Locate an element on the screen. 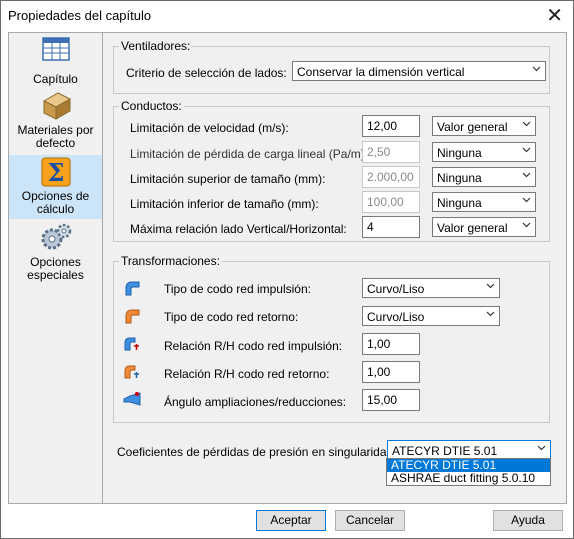  dropdown-option-ashrae: ASHRAE duct fitting 5.0.10 is located at coordinates (468, 478).